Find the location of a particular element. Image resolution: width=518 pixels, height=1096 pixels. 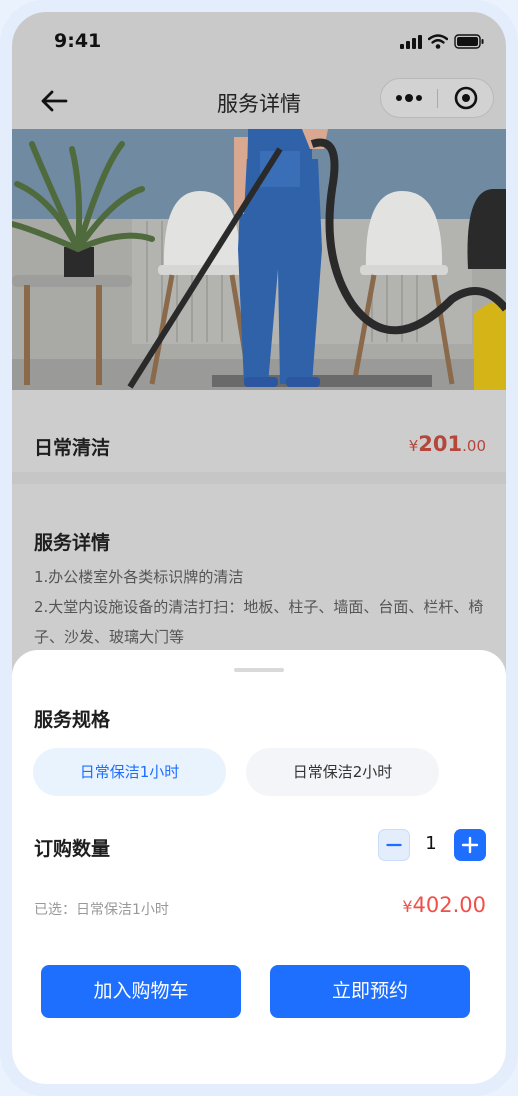

service-summary: 日常清洁 ¥201.00 is located at coordinates (259, 431).